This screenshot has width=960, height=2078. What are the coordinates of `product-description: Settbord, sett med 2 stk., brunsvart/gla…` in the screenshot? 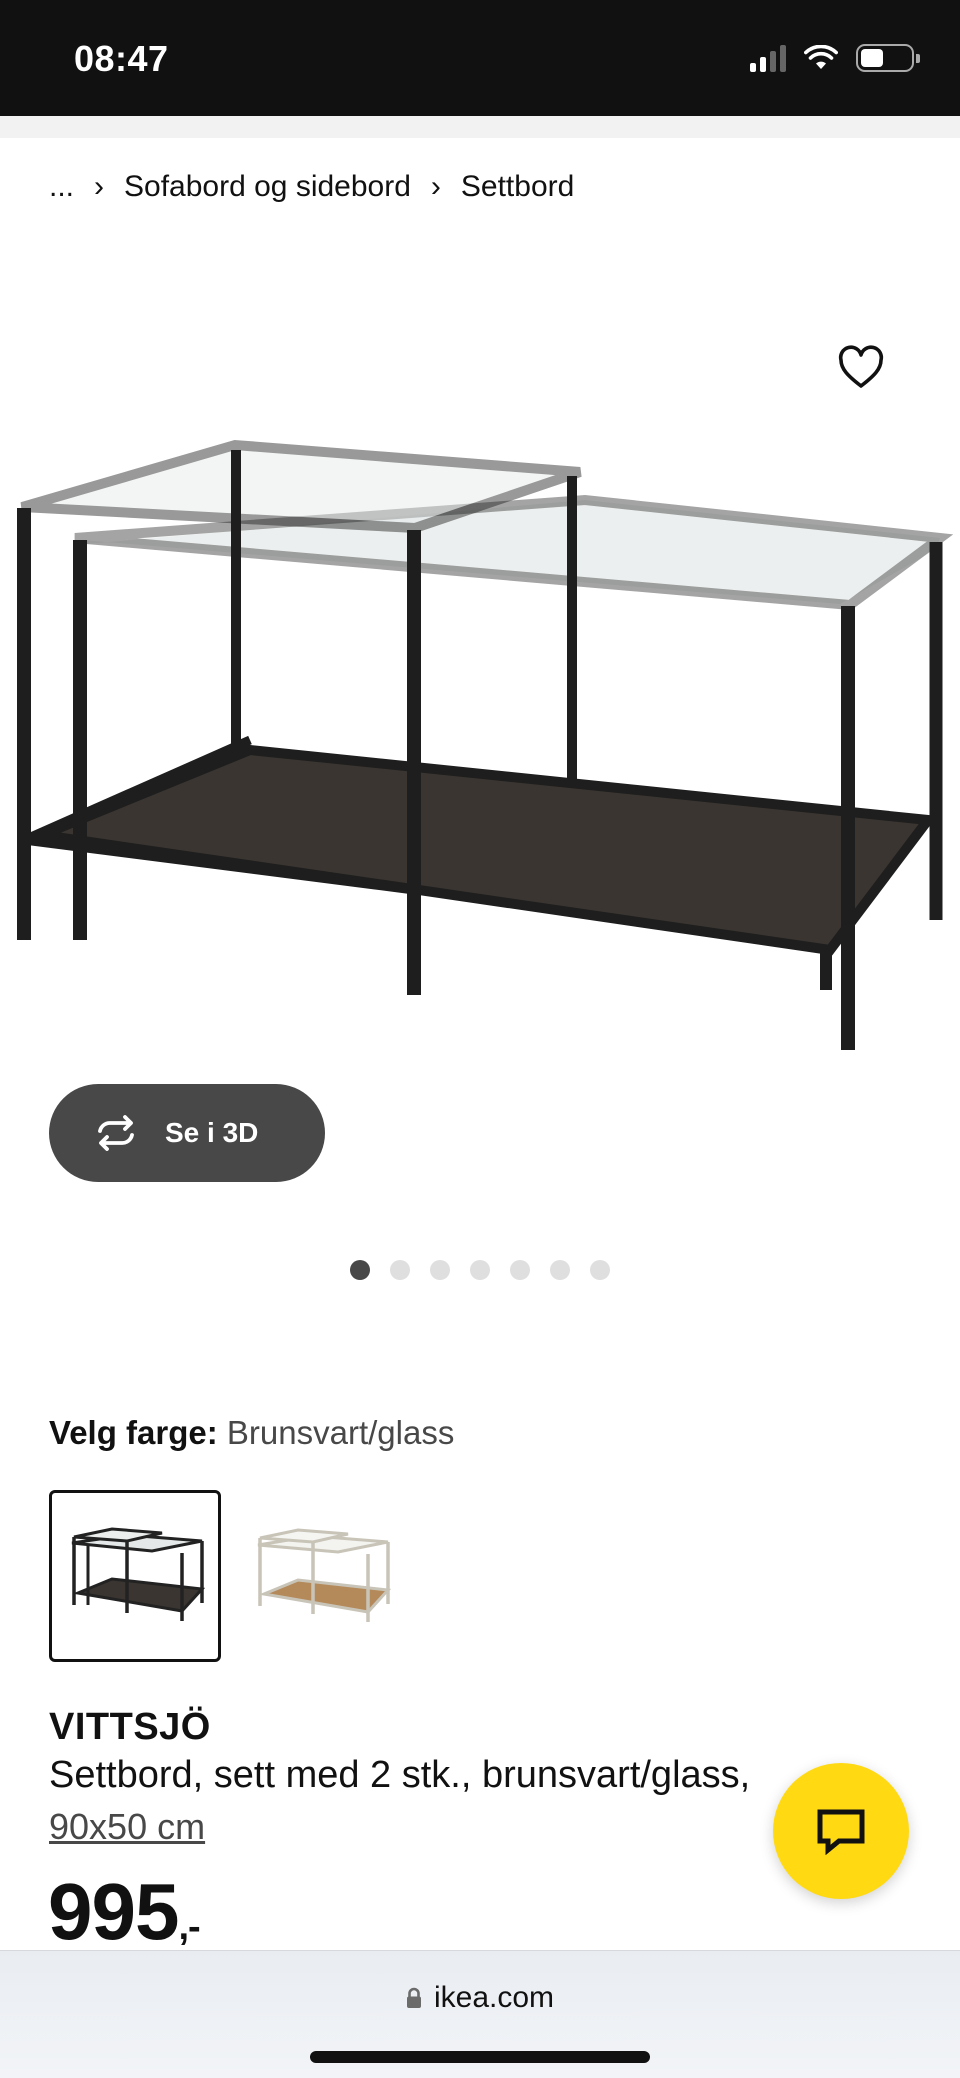 It's located at (400, 1775).